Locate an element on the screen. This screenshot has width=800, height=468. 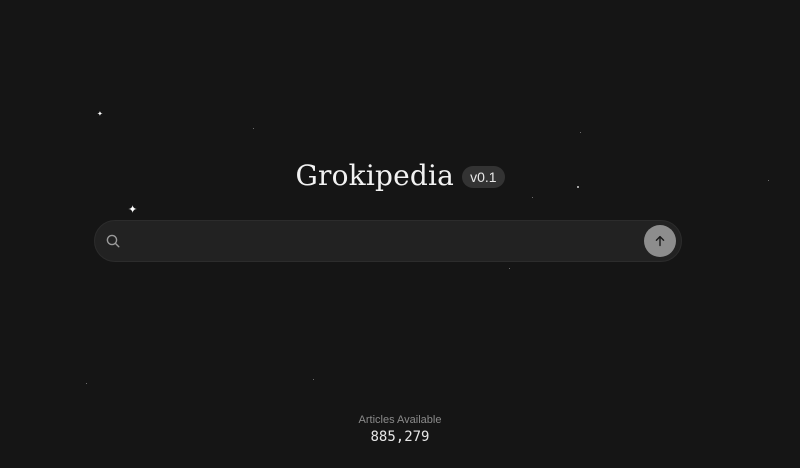
search-icon is located at coordinates (113, 241).